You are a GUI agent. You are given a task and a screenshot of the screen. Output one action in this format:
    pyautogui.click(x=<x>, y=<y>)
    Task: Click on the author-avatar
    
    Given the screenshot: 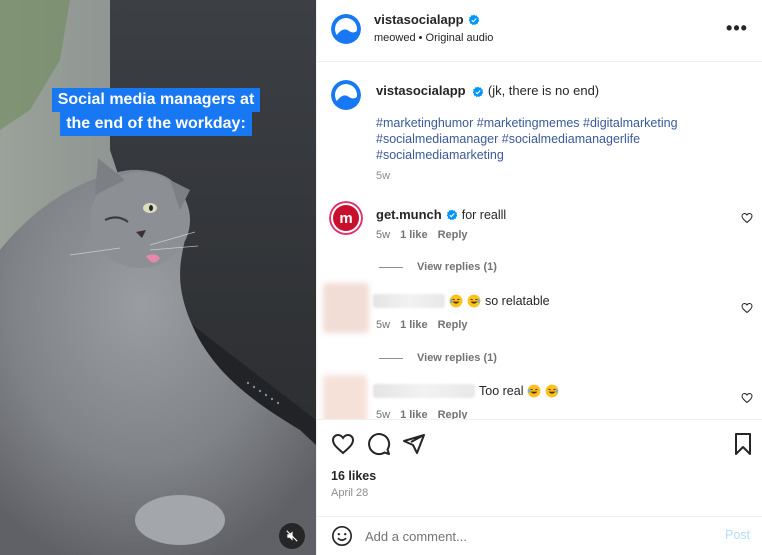 What is the action you would take?
    pyautogui.click(x=346, y=29)
    